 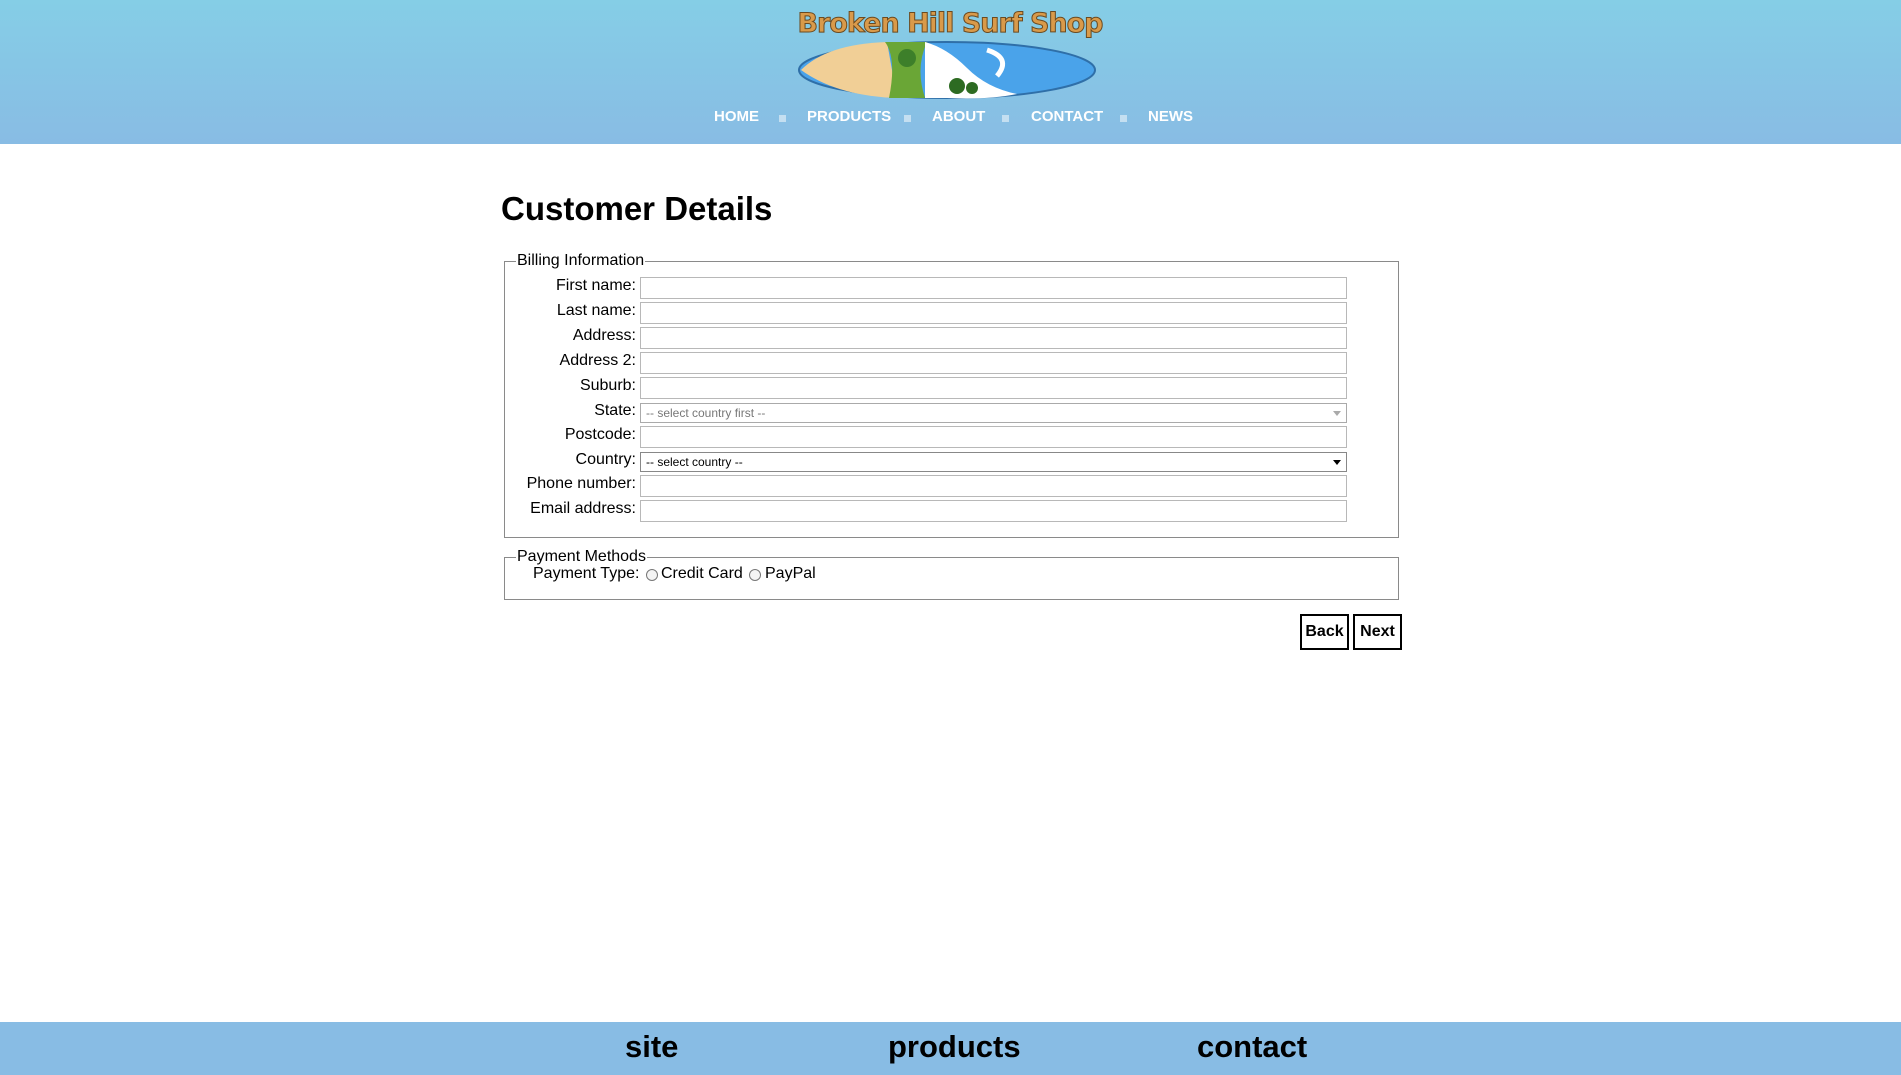 What do you see at coordinates (1324, 632) in the screenshot?
I see `back-button: Back` at bounding box center [1324, 632].